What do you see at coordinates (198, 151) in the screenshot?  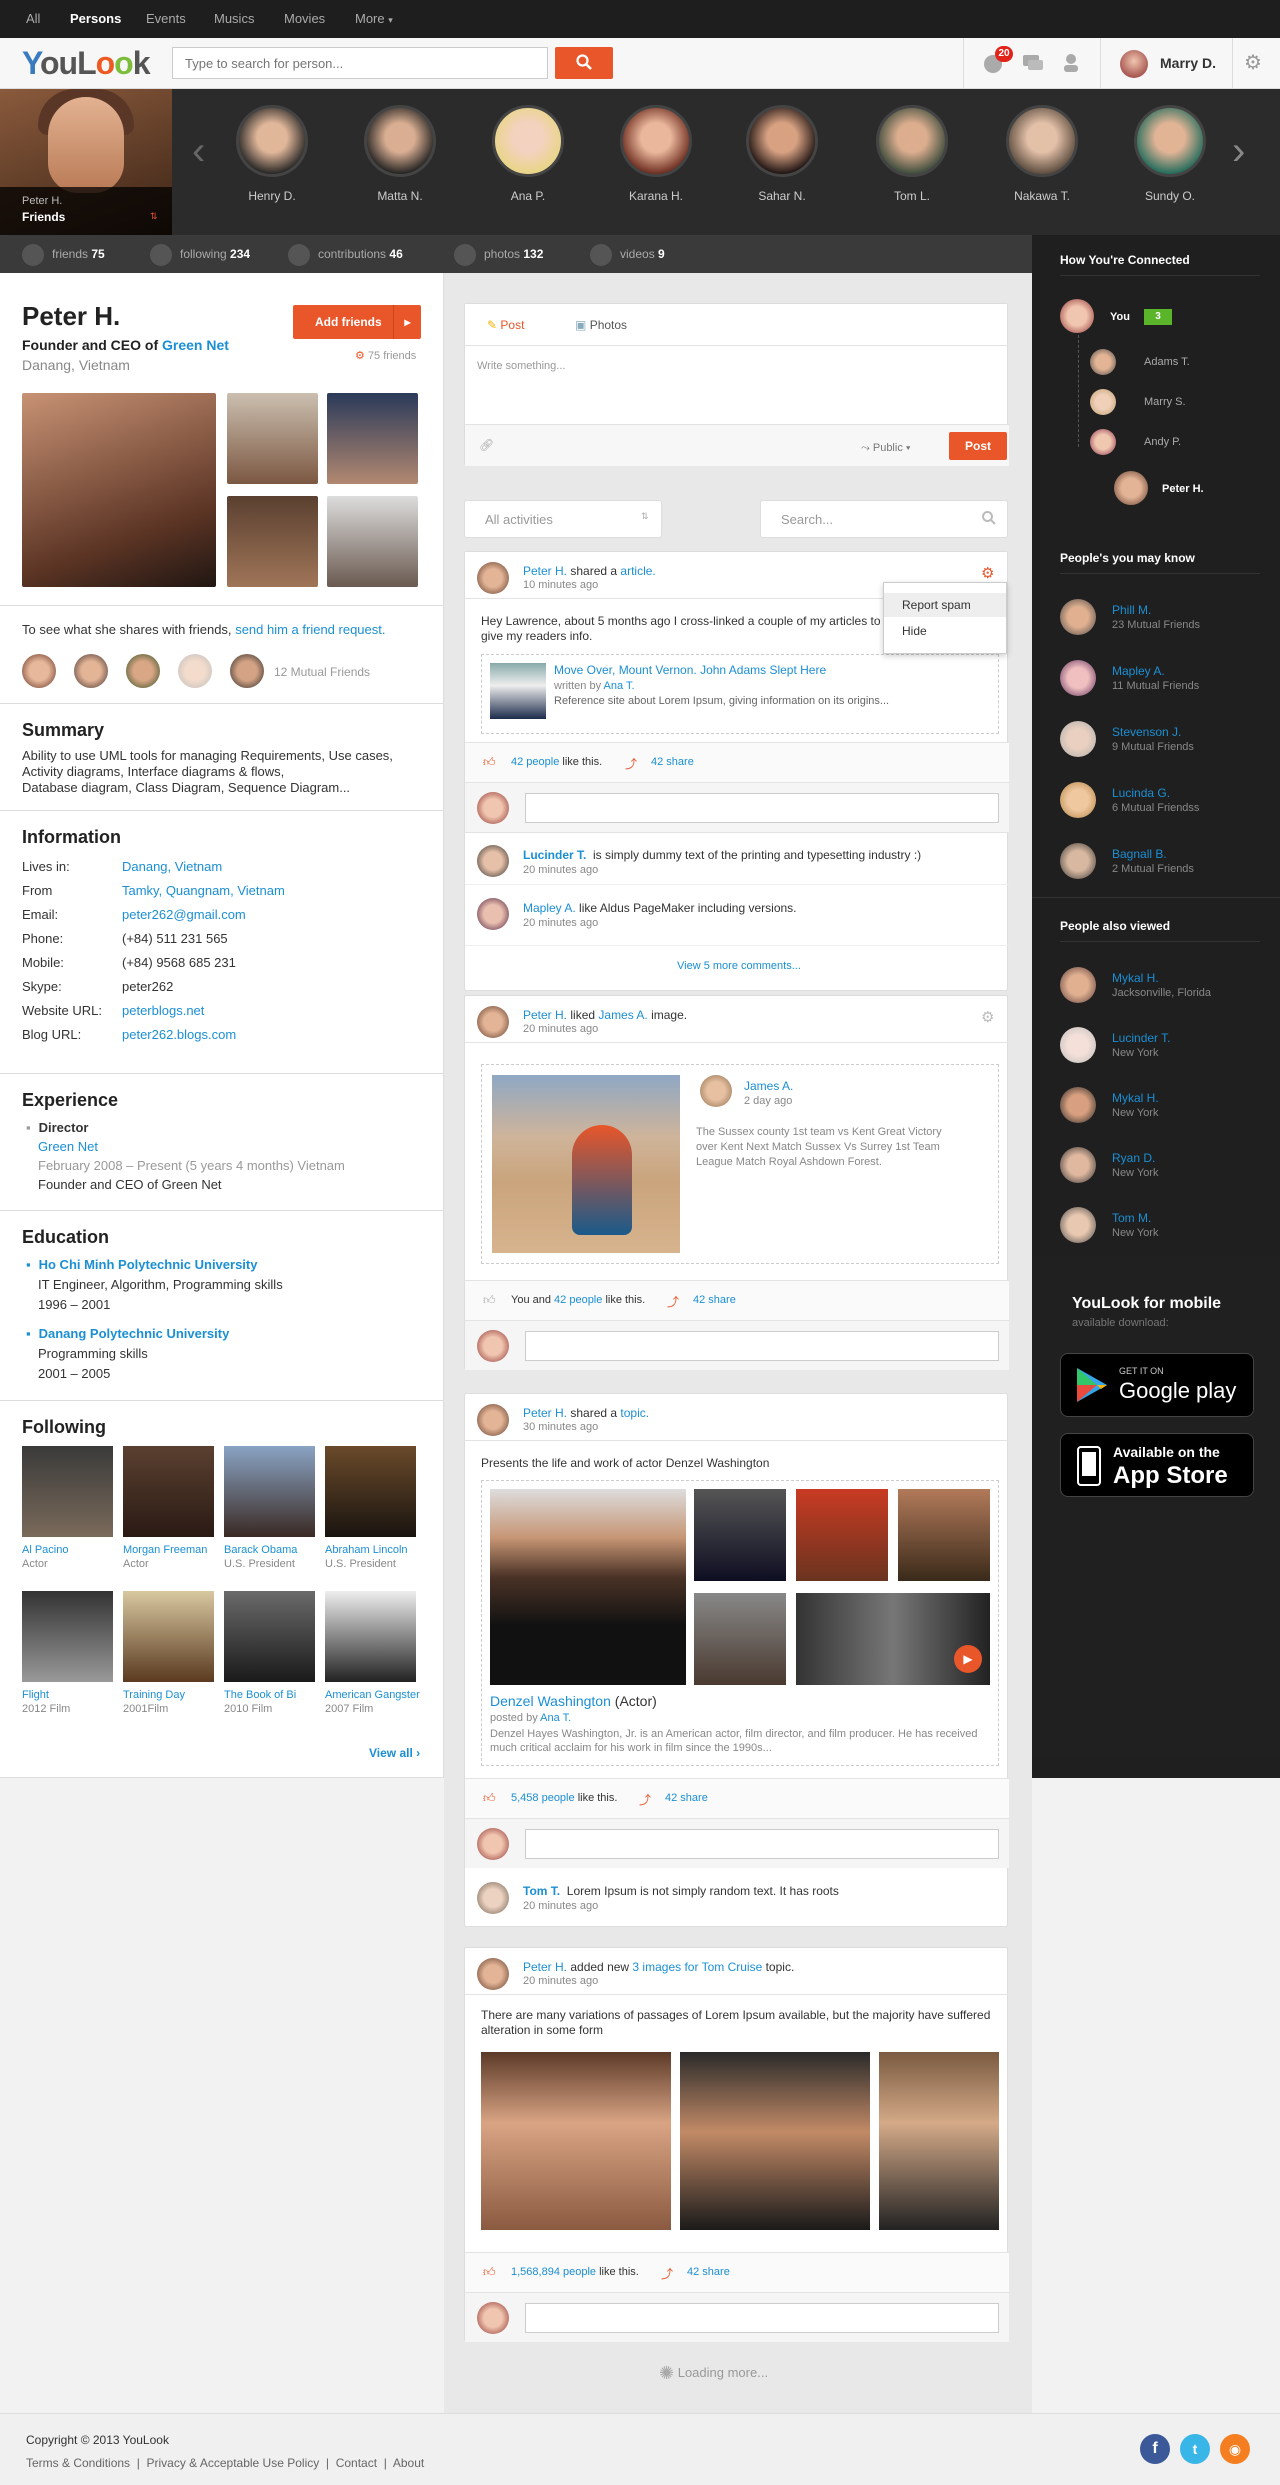 I see `chevron-left-icon: ‹` at bounding box center [198, 151].